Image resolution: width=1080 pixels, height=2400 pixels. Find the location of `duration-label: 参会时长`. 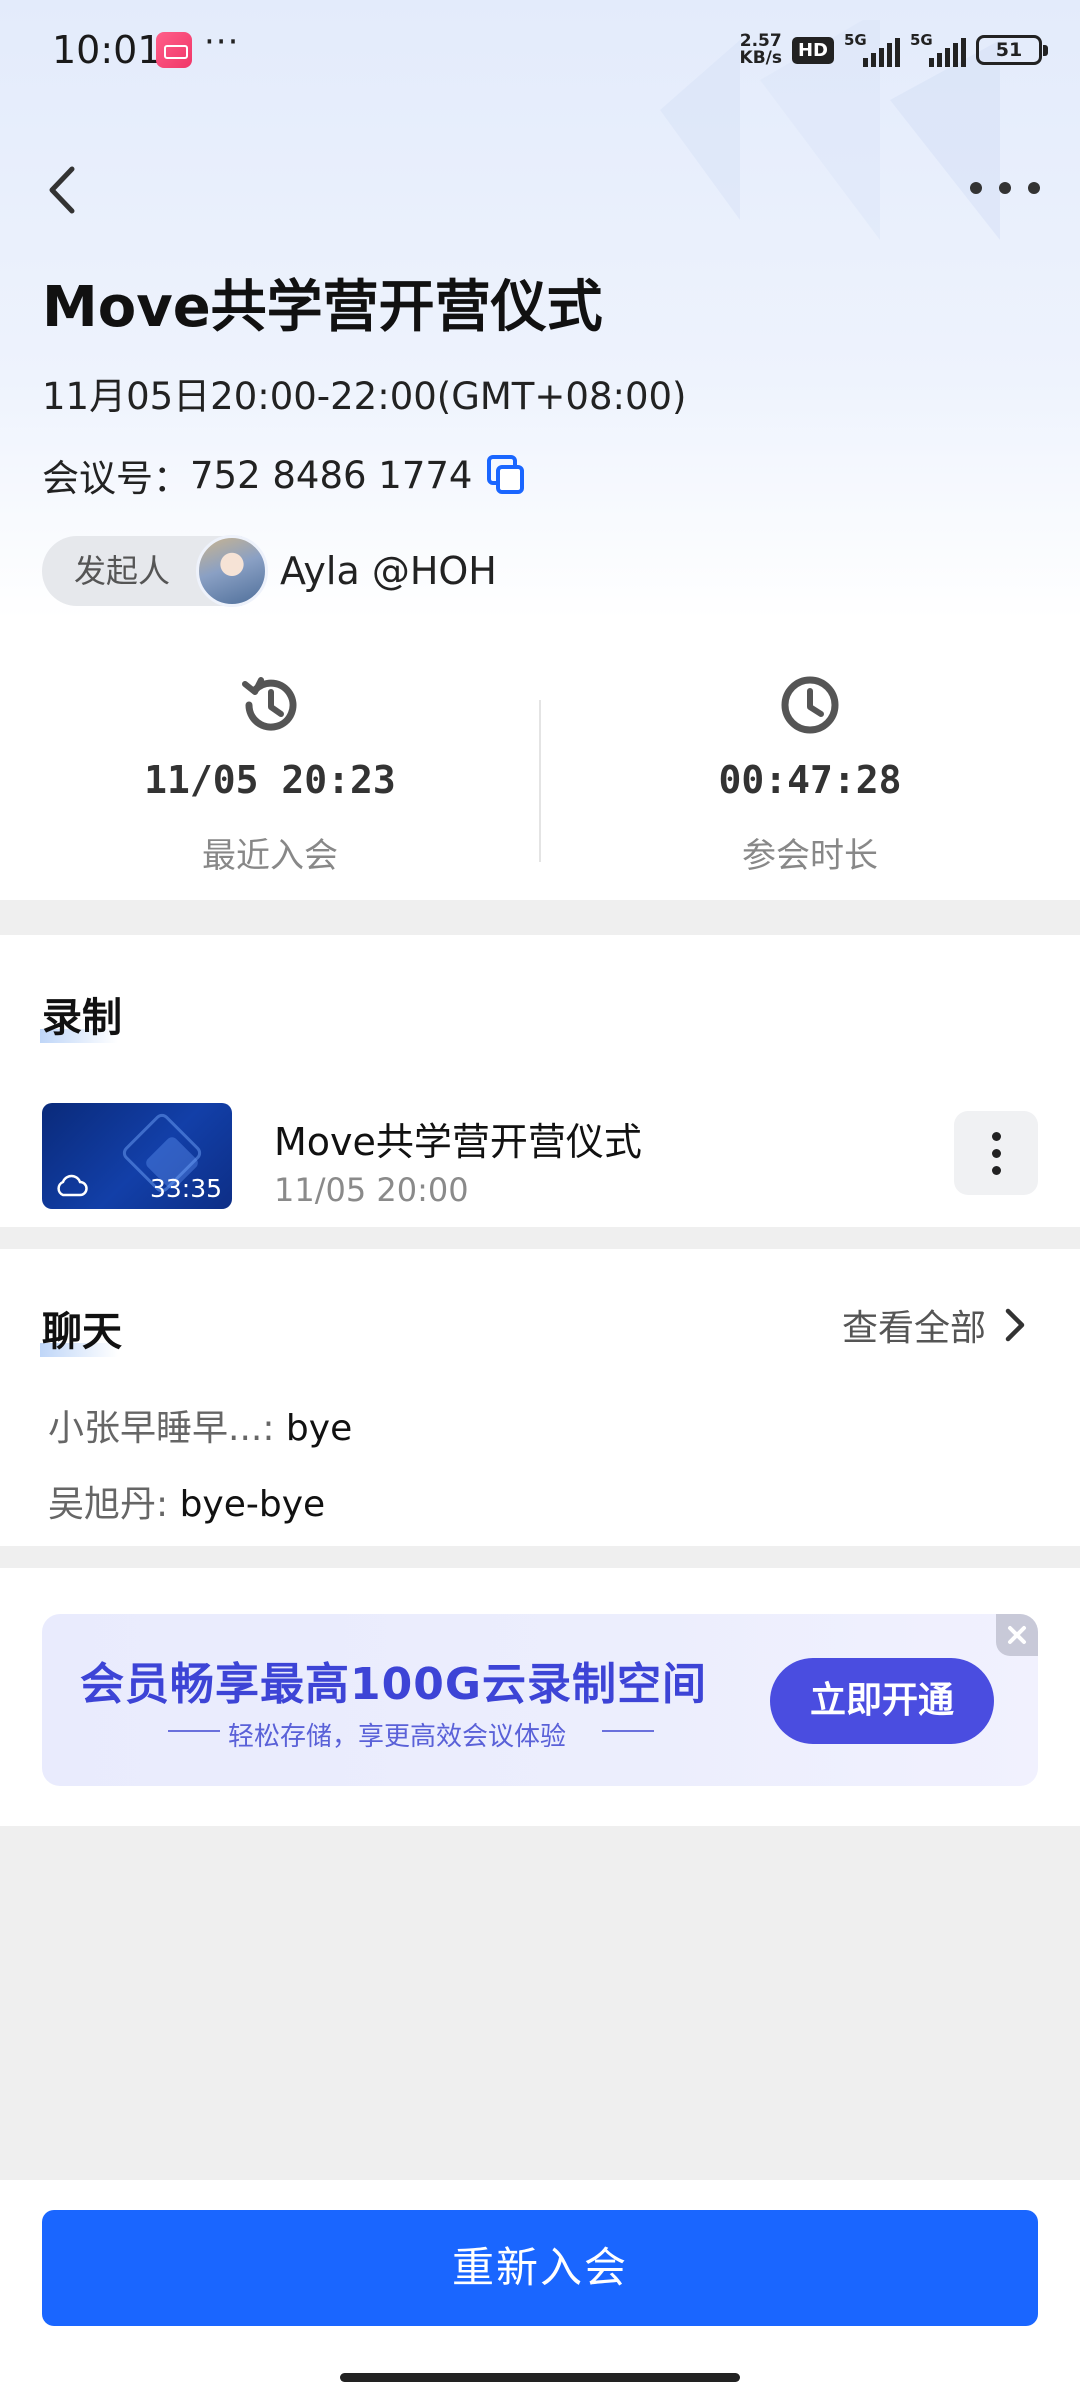

duration-label: 参会时长 is located at coordinates (810, 856).